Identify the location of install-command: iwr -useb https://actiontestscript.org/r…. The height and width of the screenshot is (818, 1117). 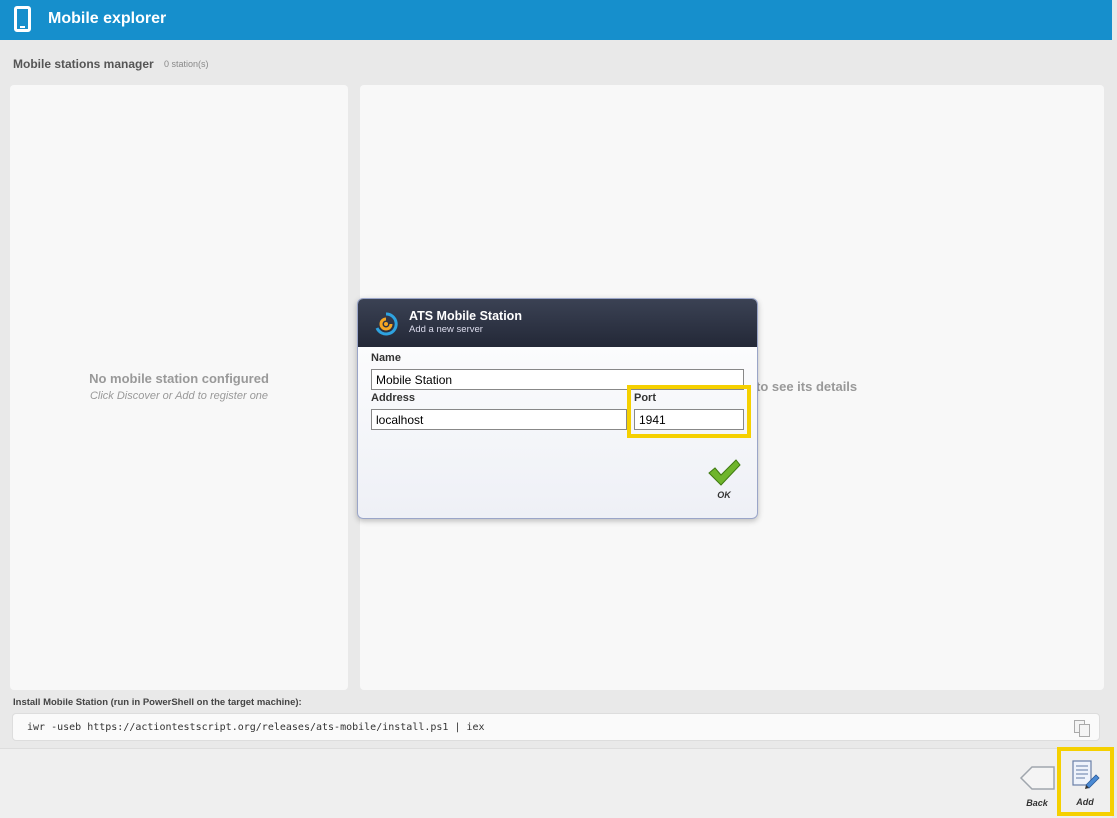
(256, 727).